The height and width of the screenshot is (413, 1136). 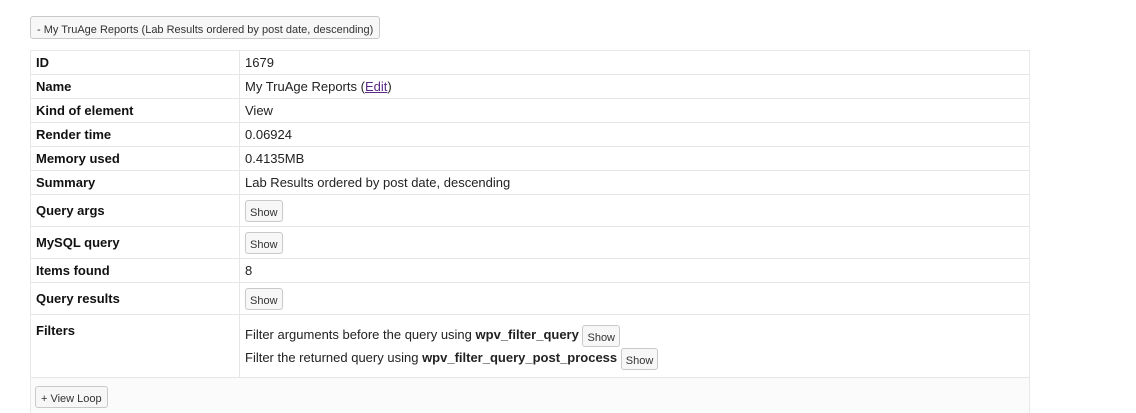 I want to click on edit-link: Edit, so click(x=376, y=86).